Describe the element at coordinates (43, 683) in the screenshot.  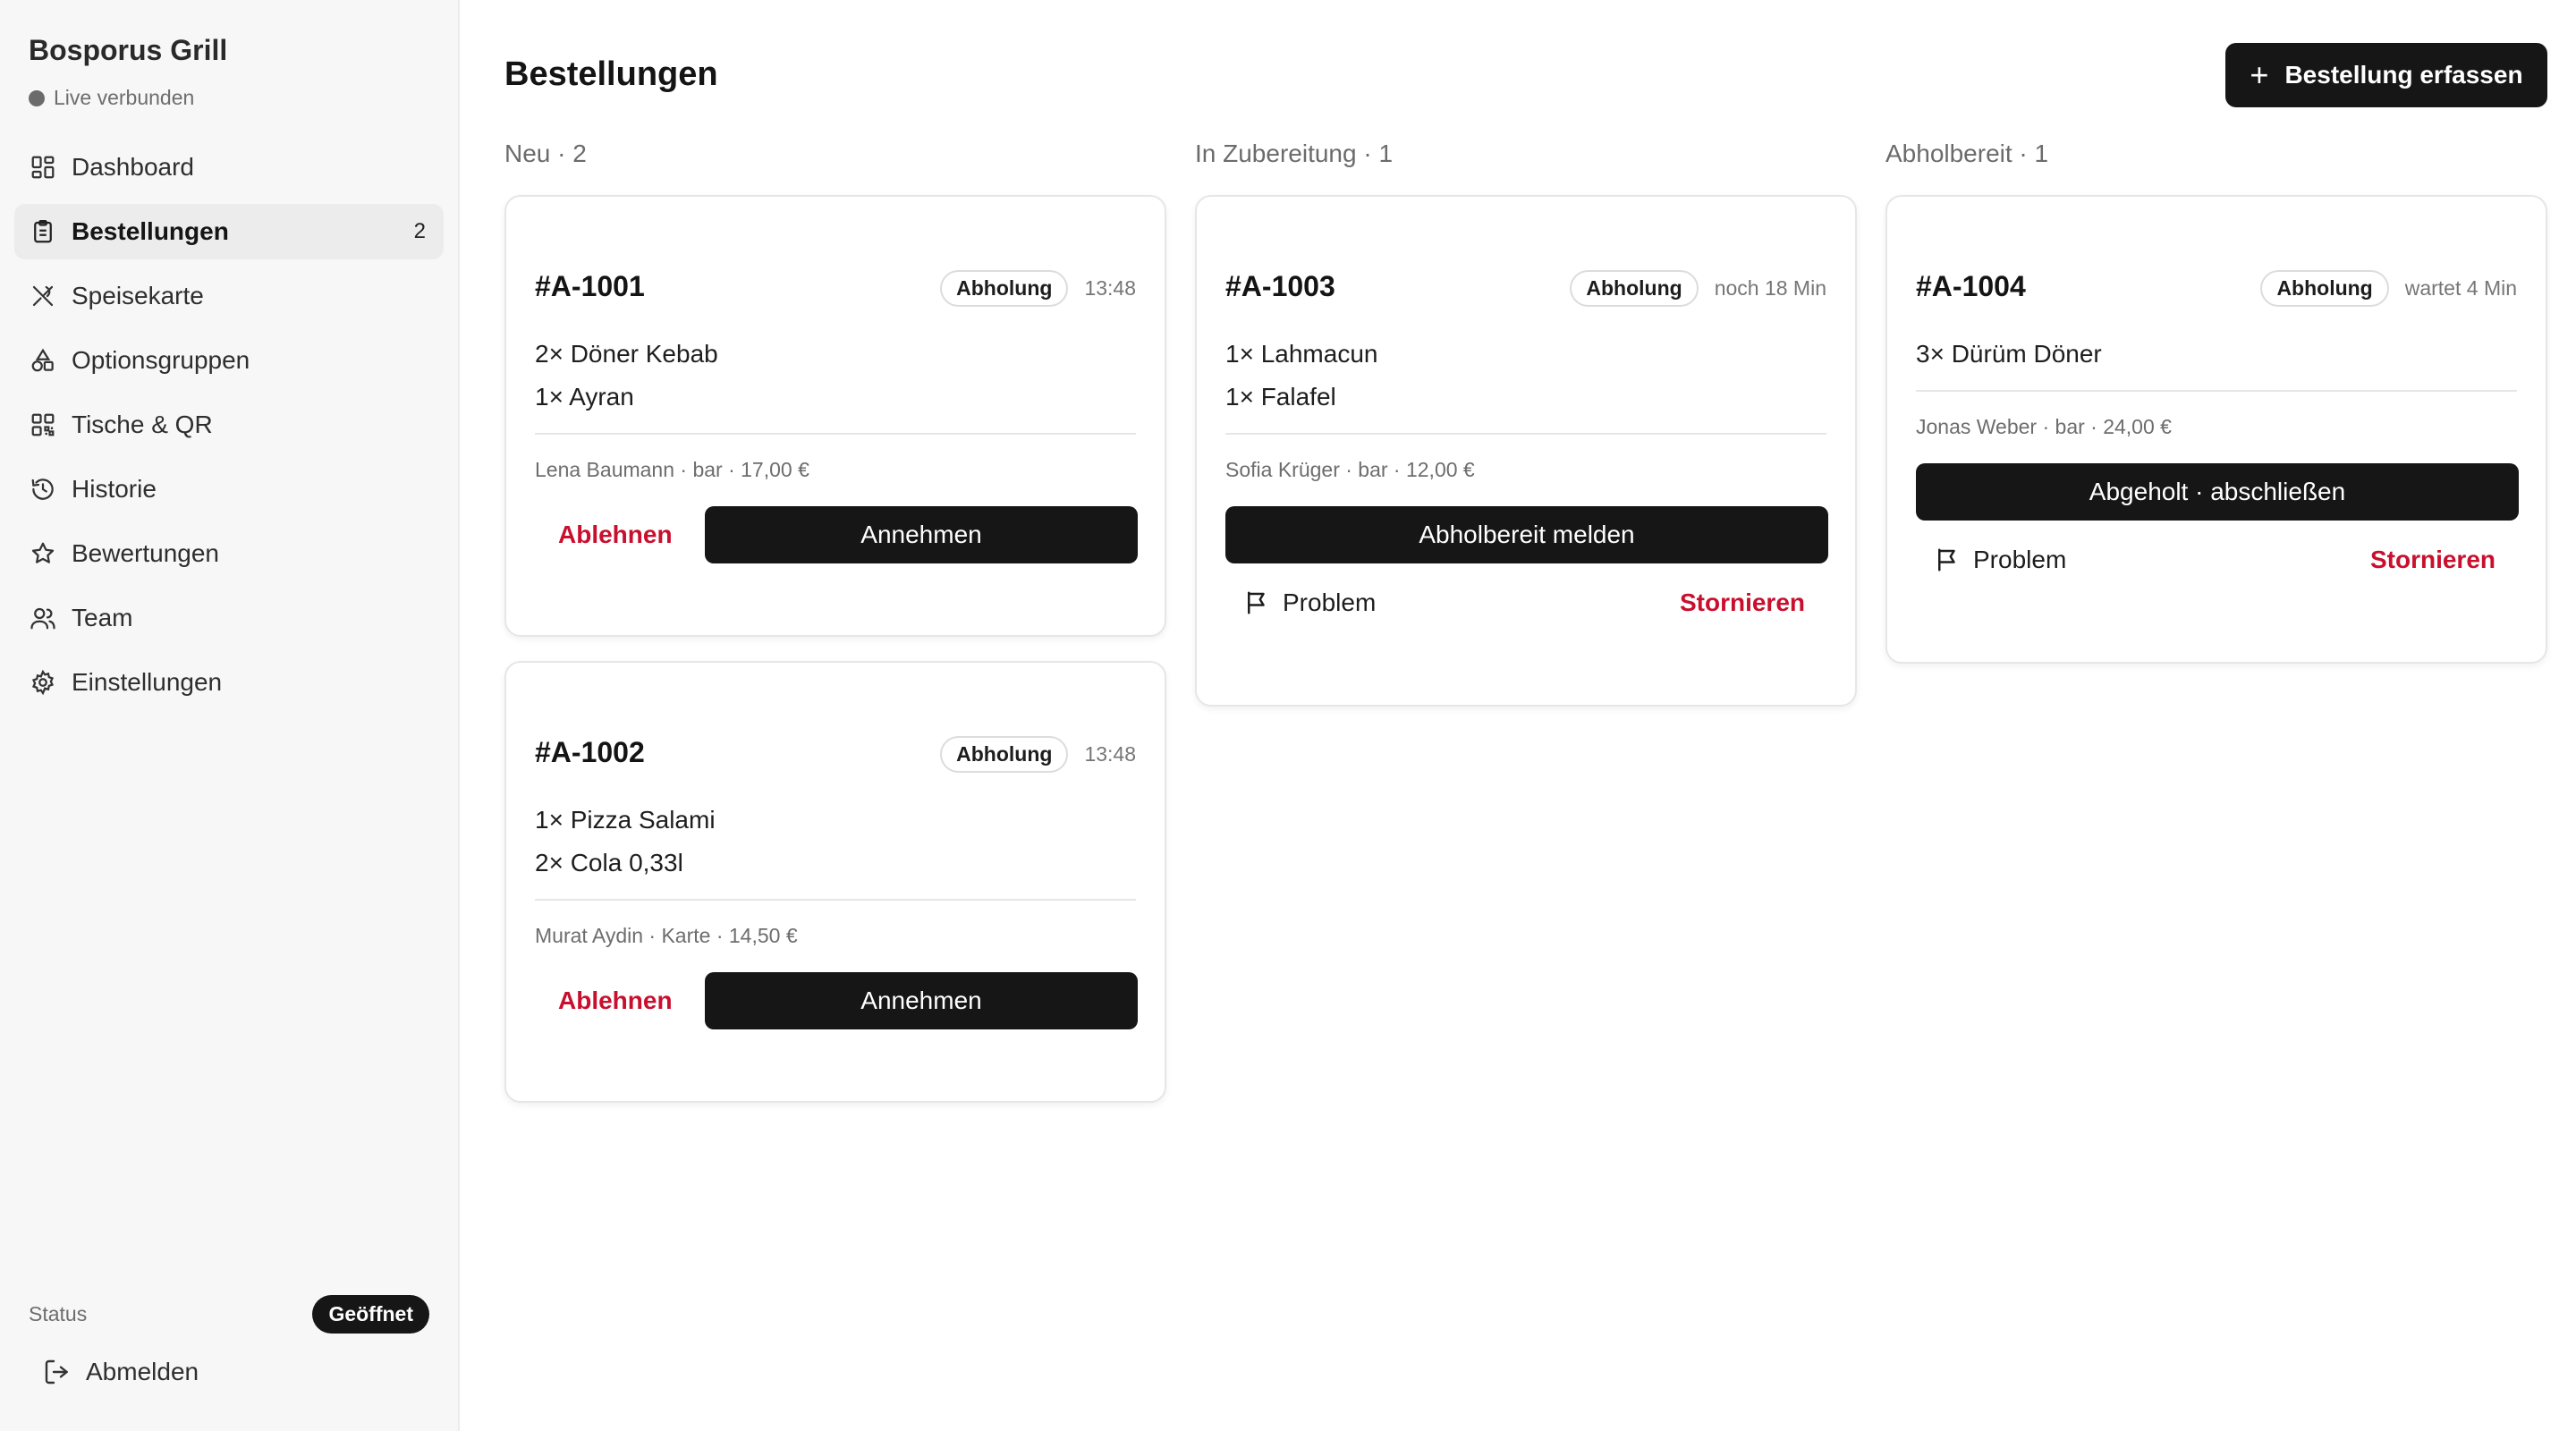
I see `gear-icon` at that location.